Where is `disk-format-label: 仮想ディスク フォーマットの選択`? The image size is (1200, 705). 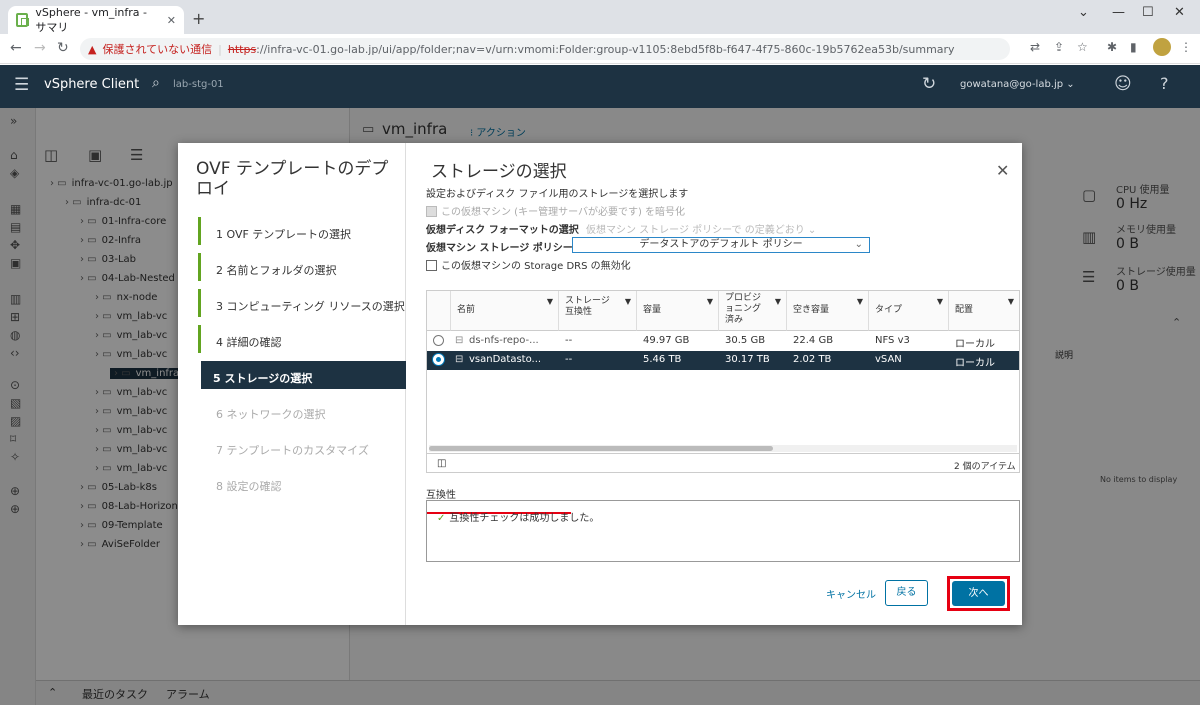 disk-format-label: 仮想ディスク フォーマットの選択 is located at coordinates (502, 230).